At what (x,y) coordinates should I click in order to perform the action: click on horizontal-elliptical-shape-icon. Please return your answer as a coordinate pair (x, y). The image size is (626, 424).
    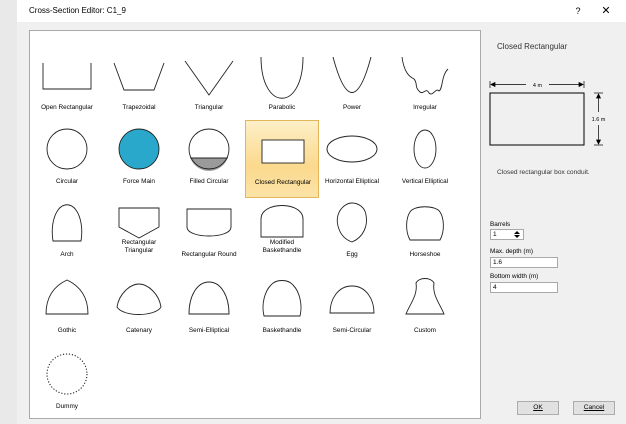
    Looking at the image, I should click on (352, 149).